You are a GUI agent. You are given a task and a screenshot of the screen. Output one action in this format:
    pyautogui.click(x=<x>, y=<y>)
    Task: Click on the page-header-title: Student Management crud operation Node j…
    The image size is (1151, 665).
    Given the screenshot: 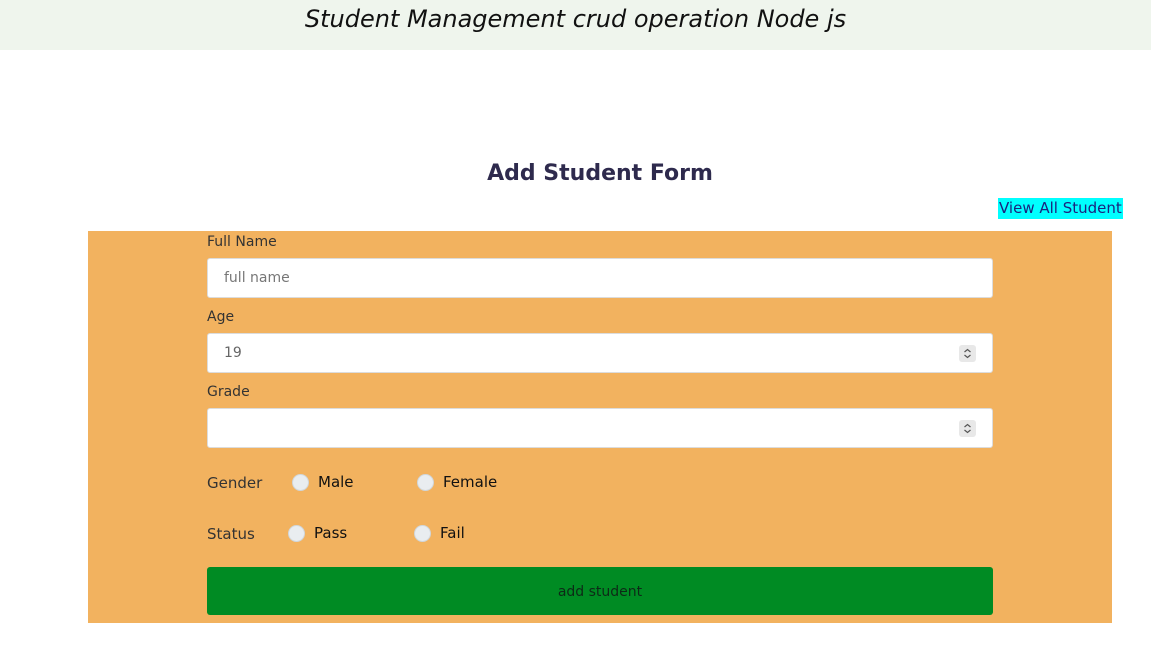 What is the action you would take?
    pyautogui.click(x=575, y=19)
    